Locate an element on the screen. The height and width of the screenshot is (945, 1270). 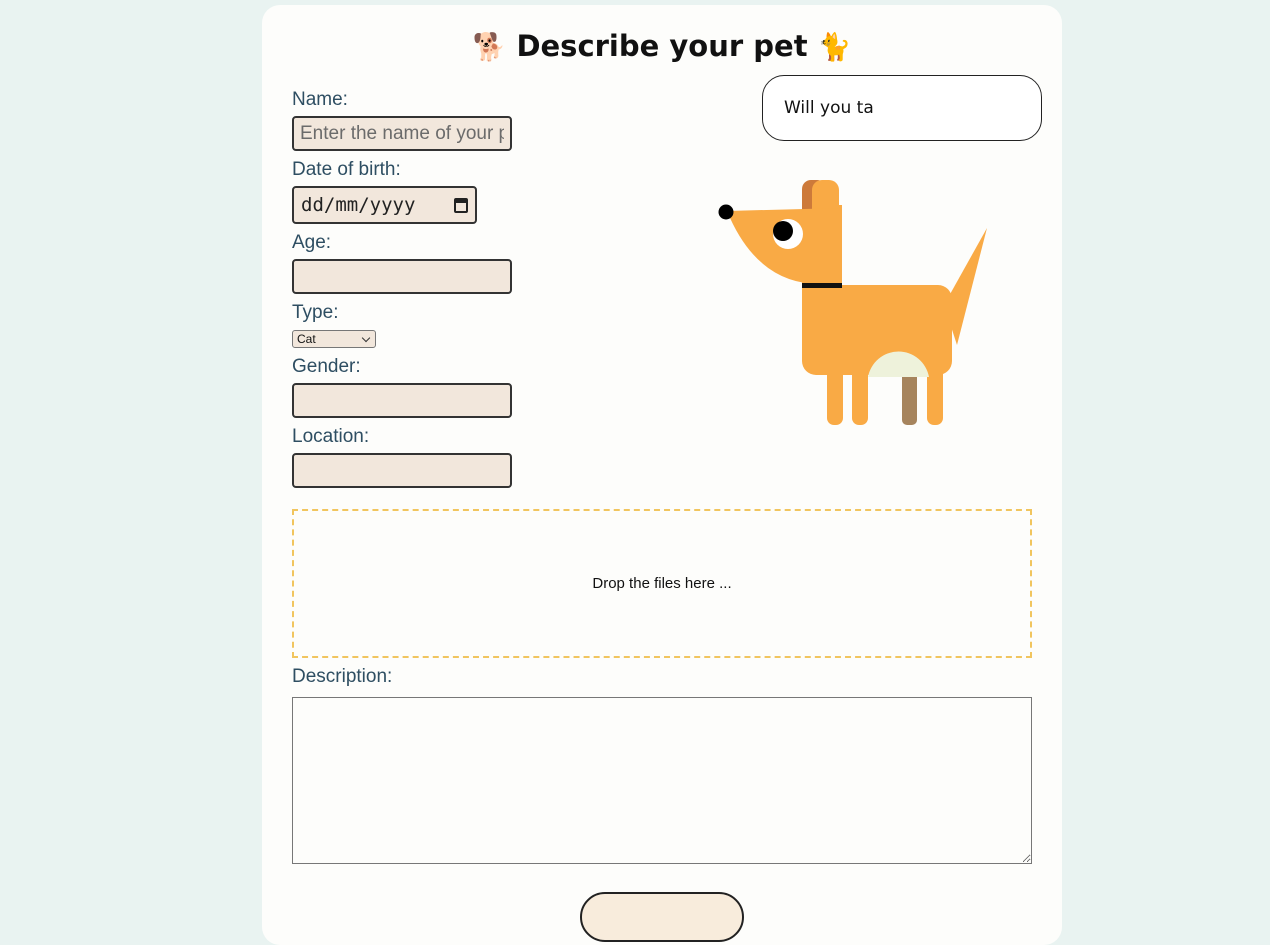
name-input is located at coordinates (402, 133).